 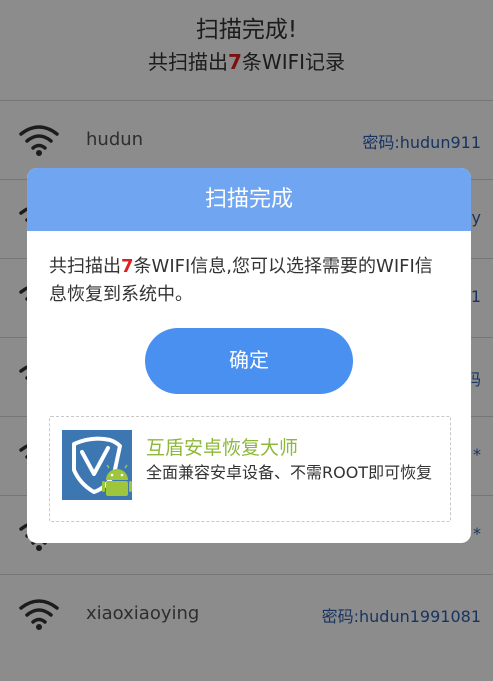 I want to click on shield-android-logo-icon, so click(x=97, y=465).